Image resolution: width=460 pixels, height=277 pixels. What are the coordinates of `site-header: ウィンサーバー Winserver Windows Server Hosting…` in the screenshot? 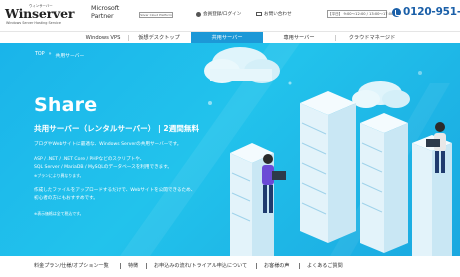 It's located at (230, 15).